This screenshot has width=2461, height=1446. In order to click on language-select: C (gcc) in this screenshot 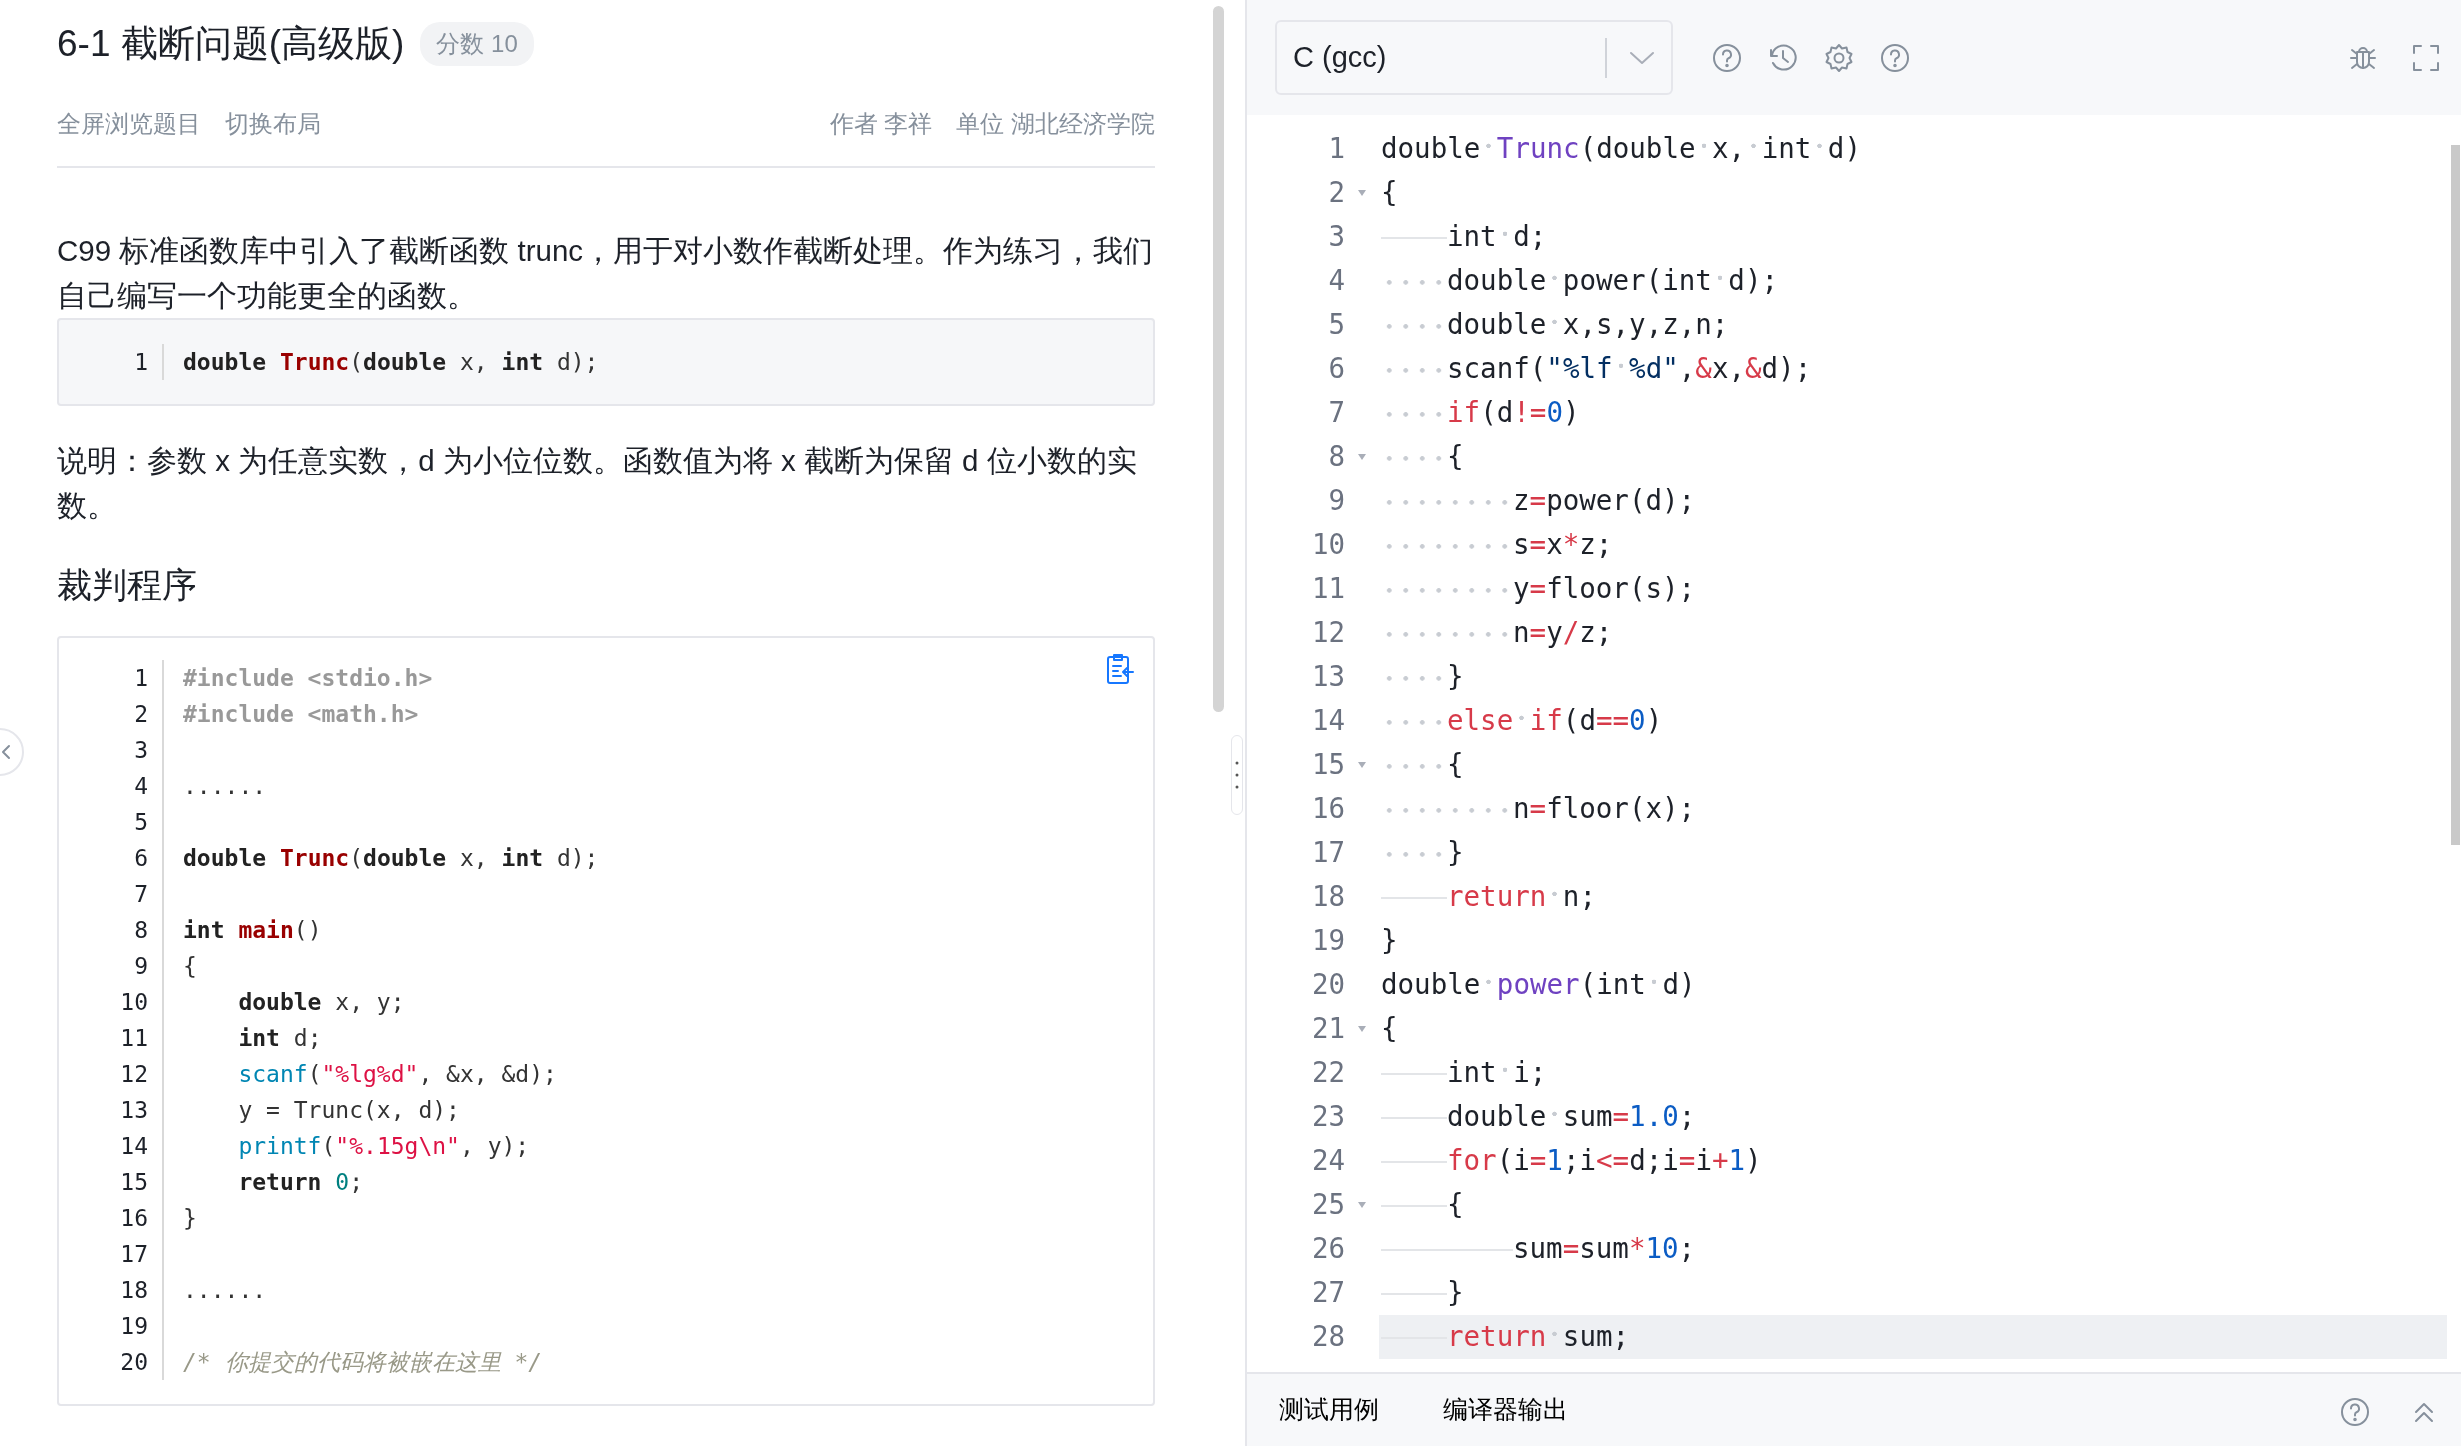, I will do `click(1474, 57)`.